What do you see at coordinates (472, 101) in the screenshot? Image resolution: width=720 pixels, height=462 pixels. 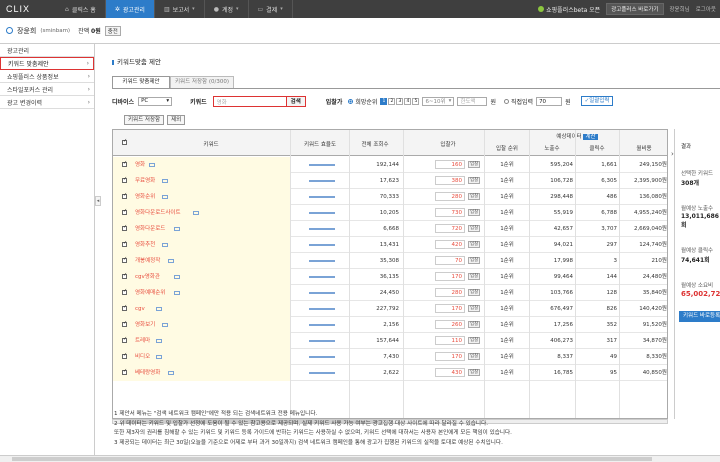 I see `bid-limit-input: 한도액` at bounding box center [472, 101].